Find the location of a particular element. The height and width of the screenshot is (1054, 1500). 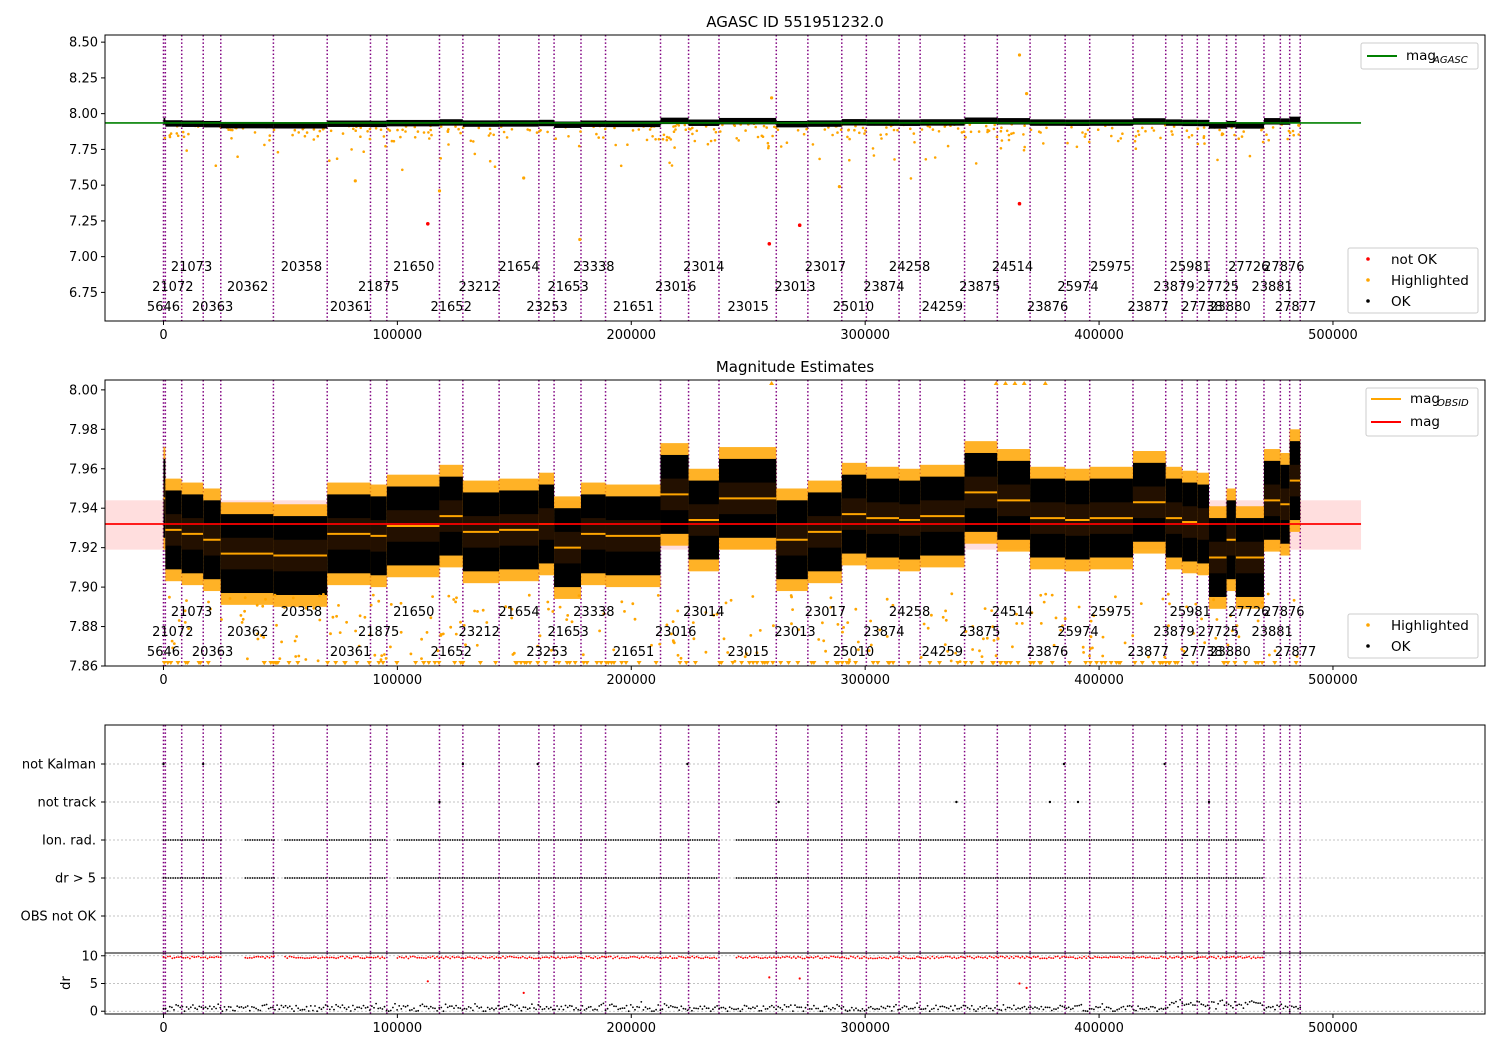

panel-2-obsid-label: 27725 is located at coordinates (1218, 632).